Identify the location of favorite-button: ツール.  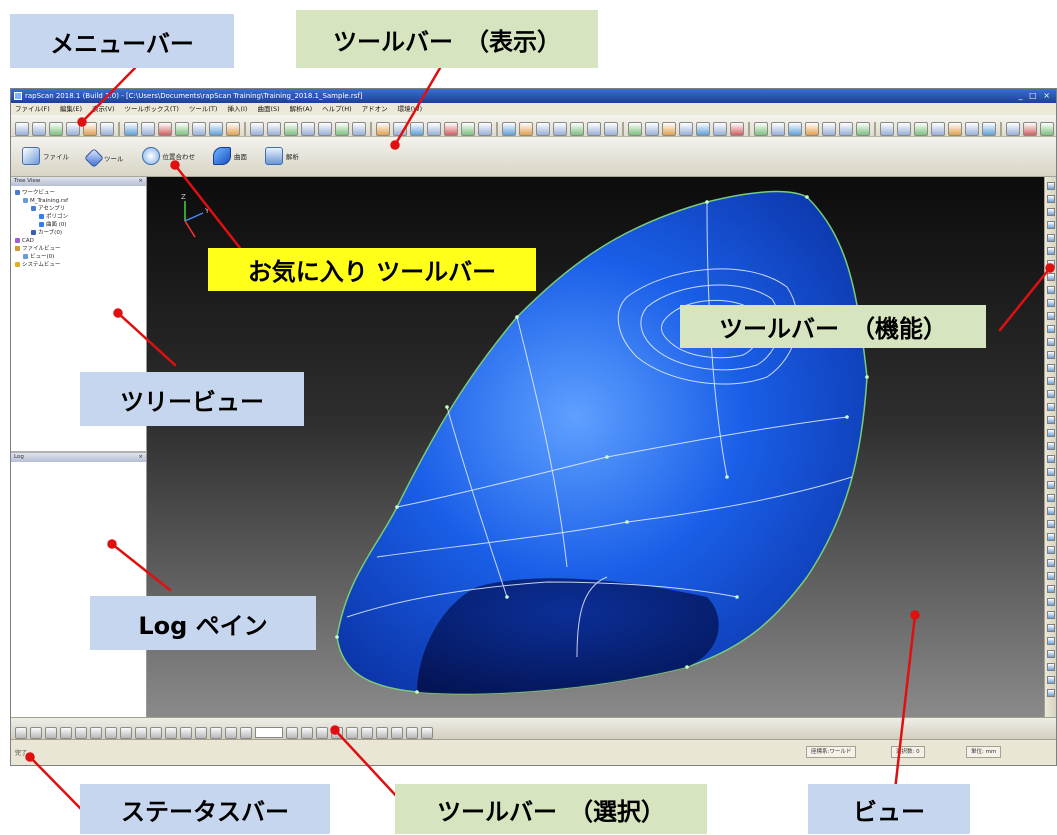
(105, 158).